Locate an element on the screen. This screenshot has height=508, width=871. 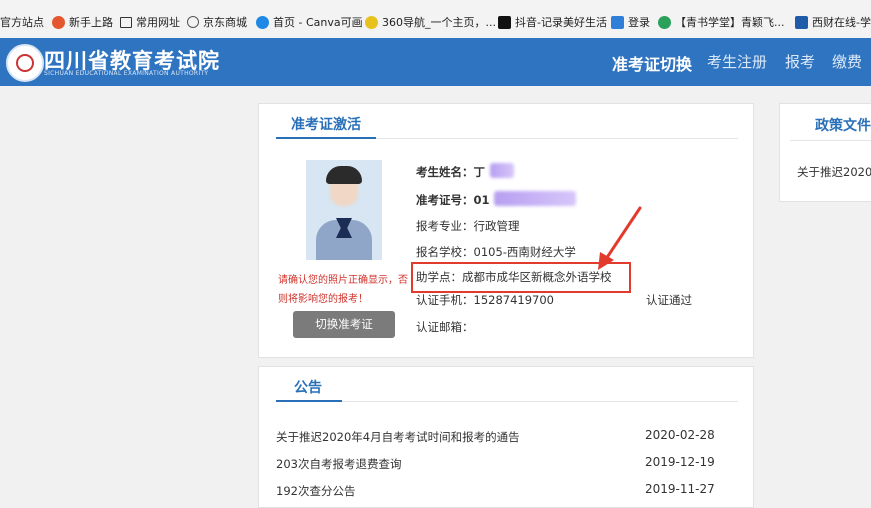
notice-date: 2019-11-27 is located at coordinates (680, 489).